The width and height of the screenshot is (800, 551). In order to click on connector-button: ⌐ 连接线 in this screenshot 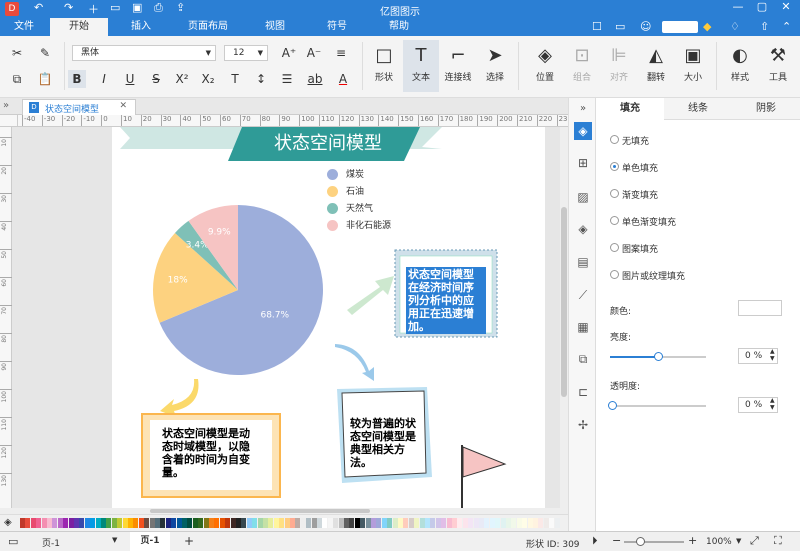, I will do `click(458, 66)`.